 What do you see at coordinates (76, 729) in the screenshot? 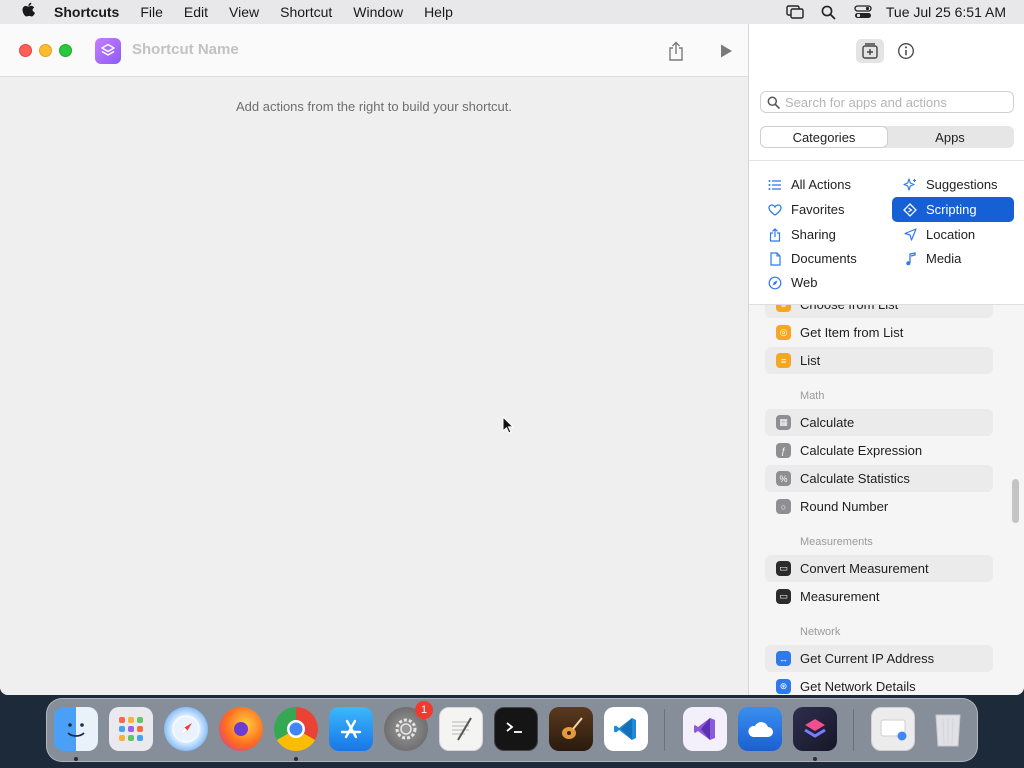
I see `finder-icon` at bounding box center [76, 729].